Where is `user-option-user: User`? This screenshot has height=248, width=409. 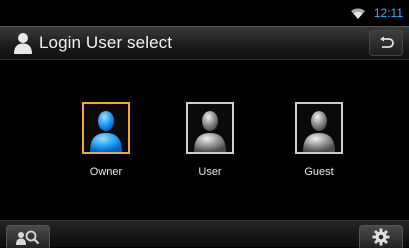
user-option-user: User is located at coordinates (210, 152).